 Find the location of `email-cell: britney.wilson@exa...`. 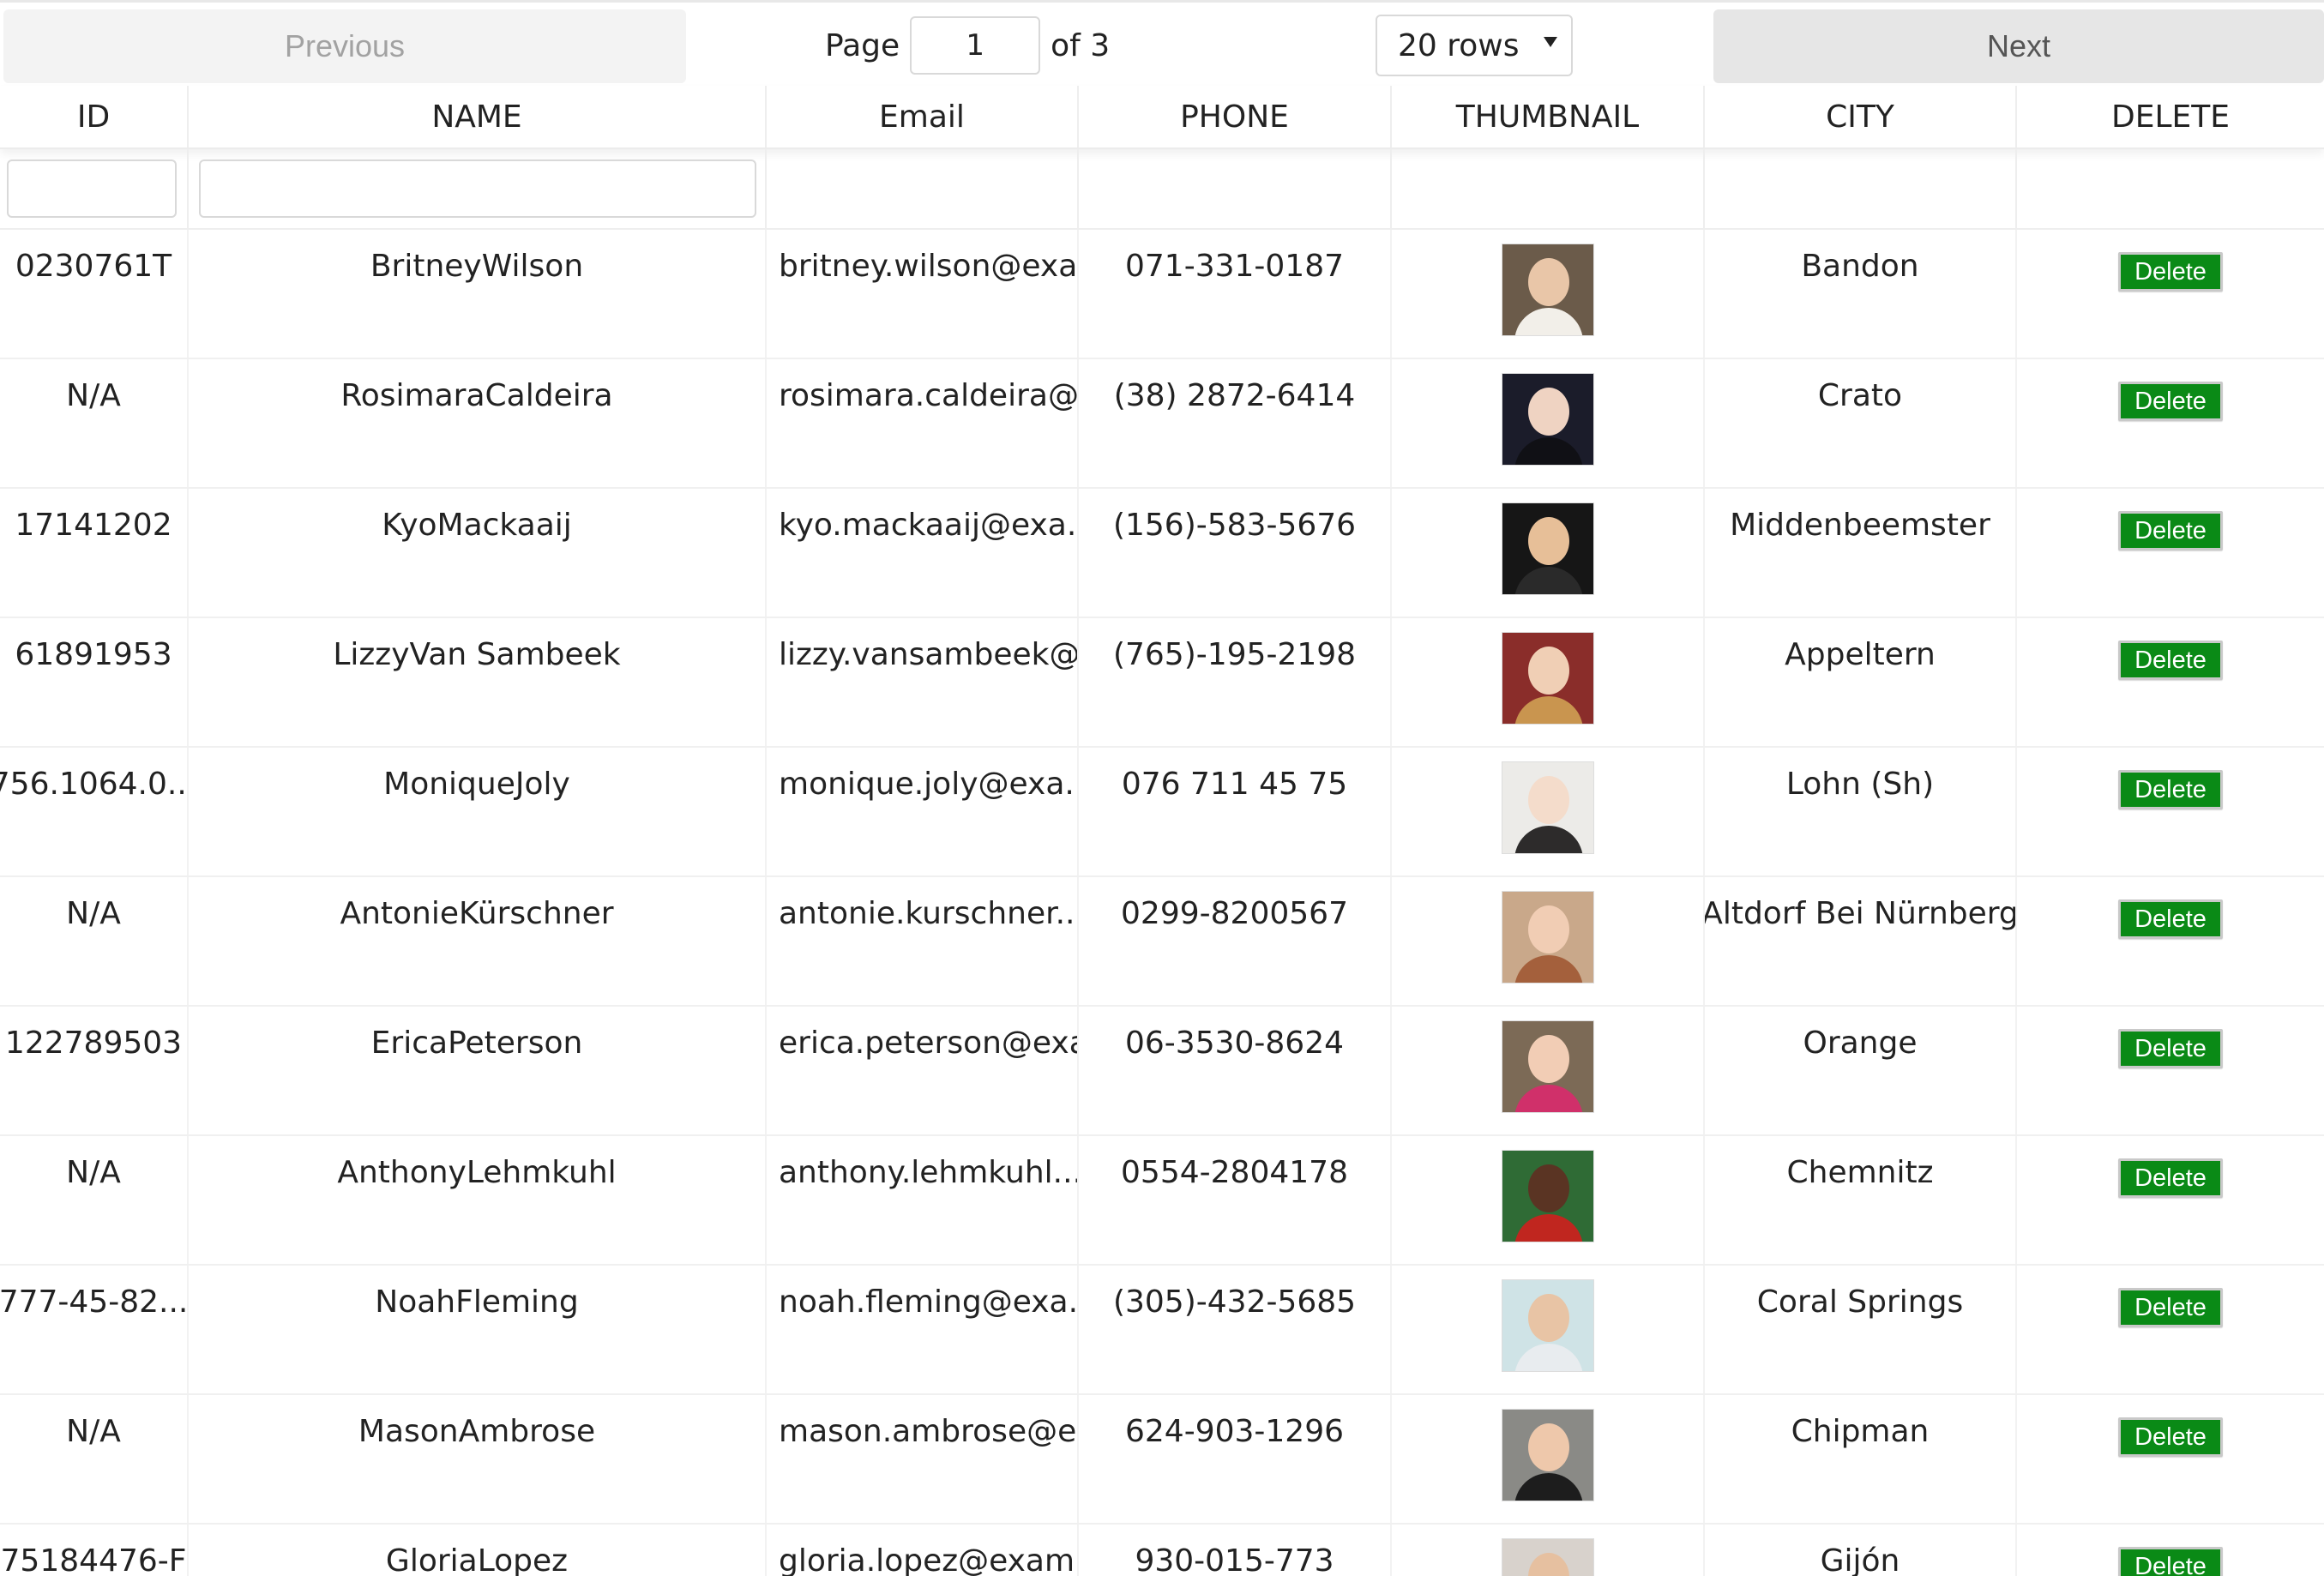

email-cell: britney.wilson@exa... is located at coordinates (923, 294).